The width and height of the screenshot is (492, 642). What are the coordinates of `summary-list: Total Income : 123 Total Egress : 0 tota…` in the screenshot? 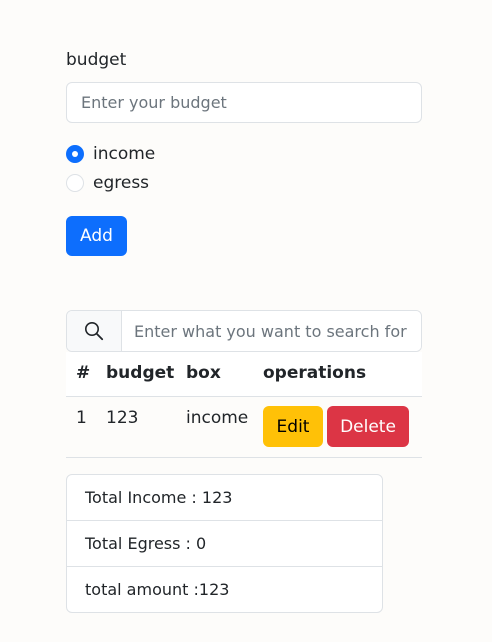 It's located at (224, 543).